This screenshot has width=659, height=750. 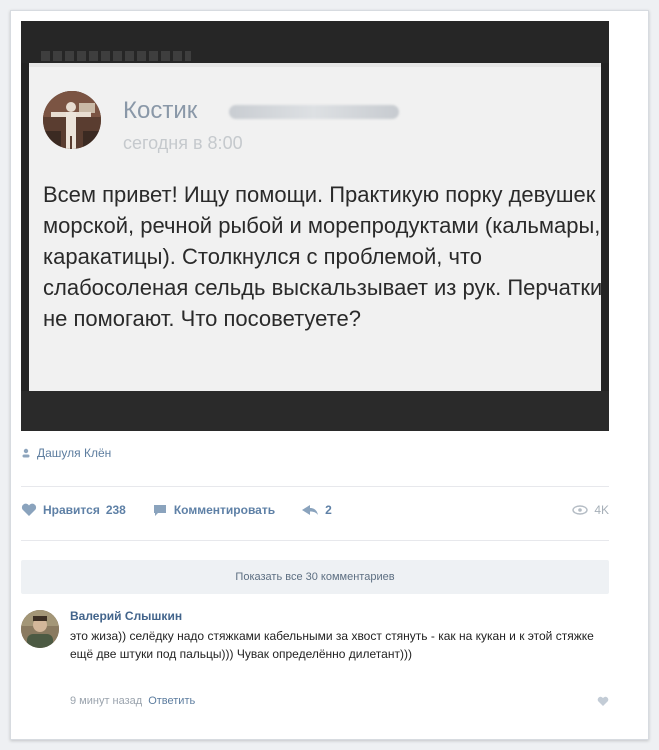 I want to click on comment-button: Комментировать, so click(x=213, y=510).